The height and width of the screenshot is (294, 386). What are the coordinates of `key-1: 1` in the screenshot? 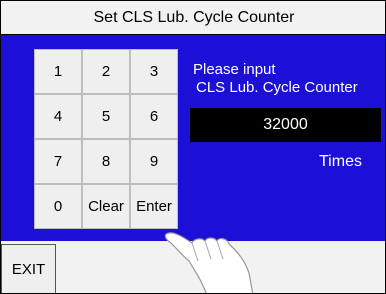 It's located at (58, 71).